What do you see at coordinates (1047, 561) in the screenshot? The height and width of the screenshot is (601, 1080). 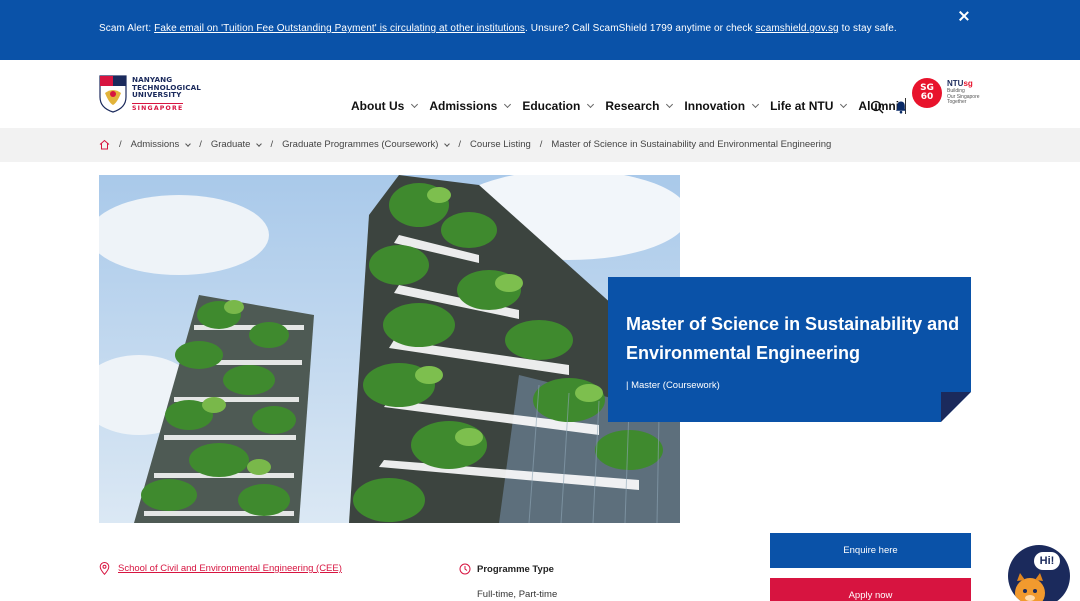 I see `chatbot-greeting: Hi!` at bounding box center [1047, 561].